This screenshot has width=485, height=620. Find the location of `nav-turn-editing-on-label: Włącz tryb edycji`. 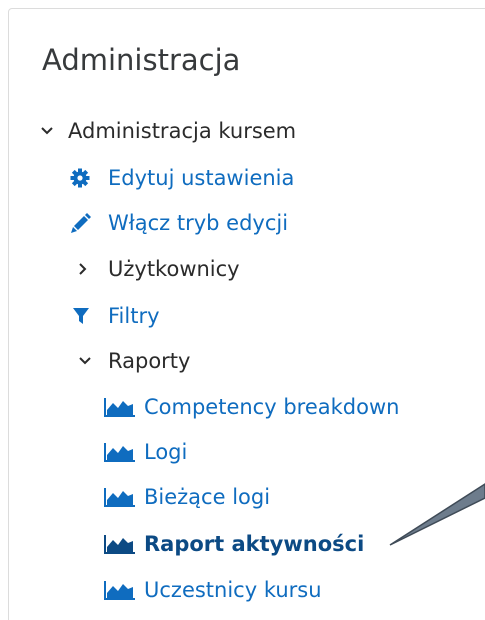

nav-turn-editing-on-label: Włącz tryb edycji is located at coordinates (198, 223).